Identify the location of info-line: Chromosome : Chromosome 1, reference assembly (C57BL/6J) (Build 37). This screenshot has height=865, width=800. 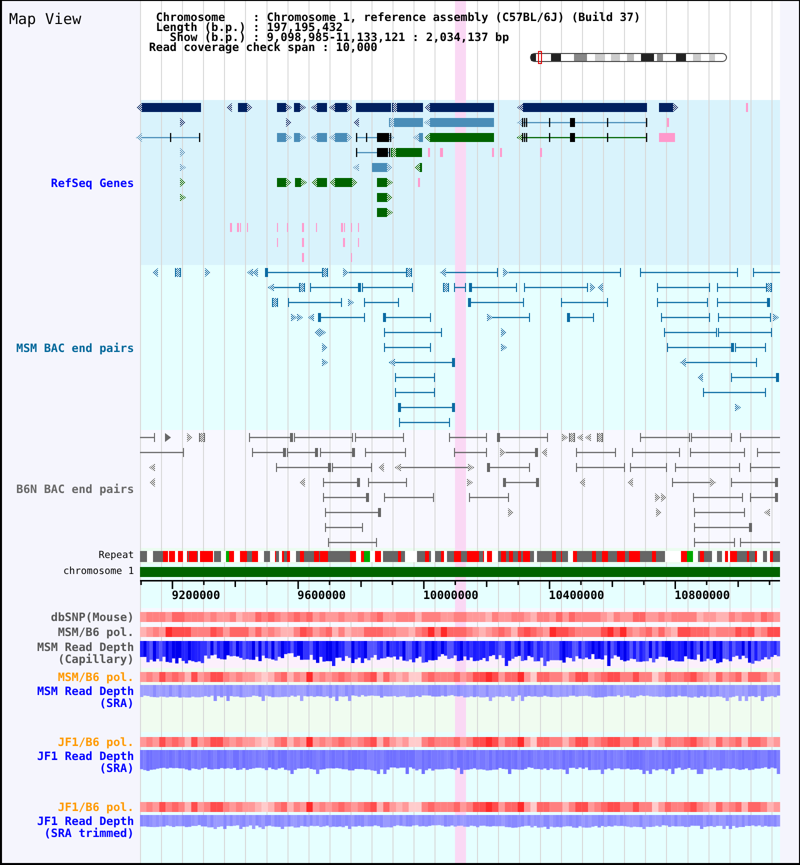
(398, 17).